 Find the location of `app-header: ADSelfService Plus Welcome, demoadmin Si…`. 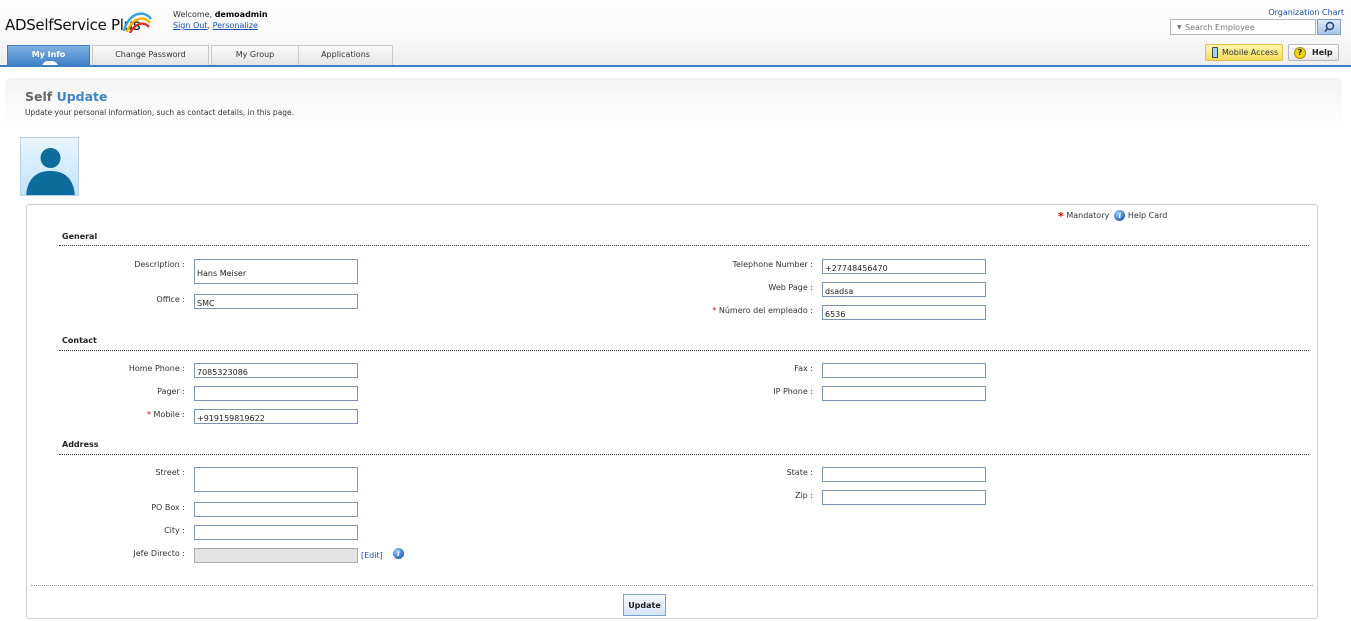

app-header: ADSelfService Plus Welcome, demoadmin Si… is located at coordinates (675, 33).